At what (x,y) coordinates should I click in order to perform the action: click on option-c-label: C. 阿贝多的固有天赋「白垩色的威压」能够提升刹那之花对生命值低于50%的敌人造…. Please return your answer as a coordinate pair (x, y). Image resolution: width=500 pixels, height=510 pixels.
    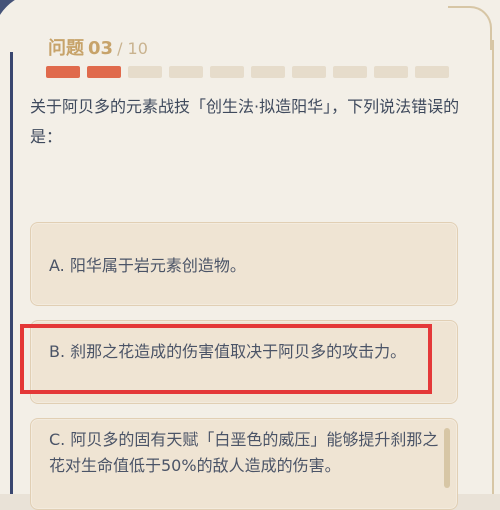
    Looking at the image, I should click on (244, 452).